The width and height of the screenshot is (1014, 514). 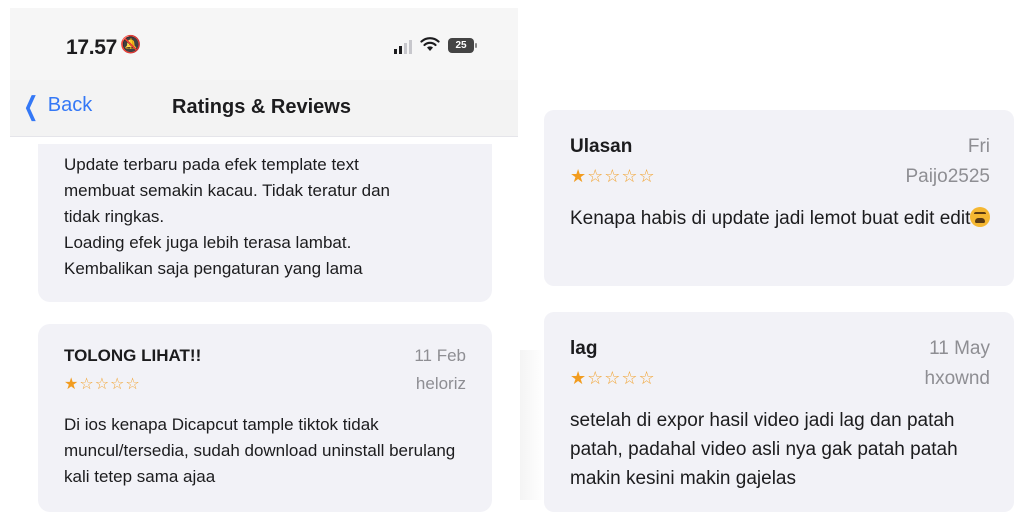 What do you see at coordinates (462, 45) in the screenshot?
I see `battery-icon: 25` at bounding box center [462, 45].